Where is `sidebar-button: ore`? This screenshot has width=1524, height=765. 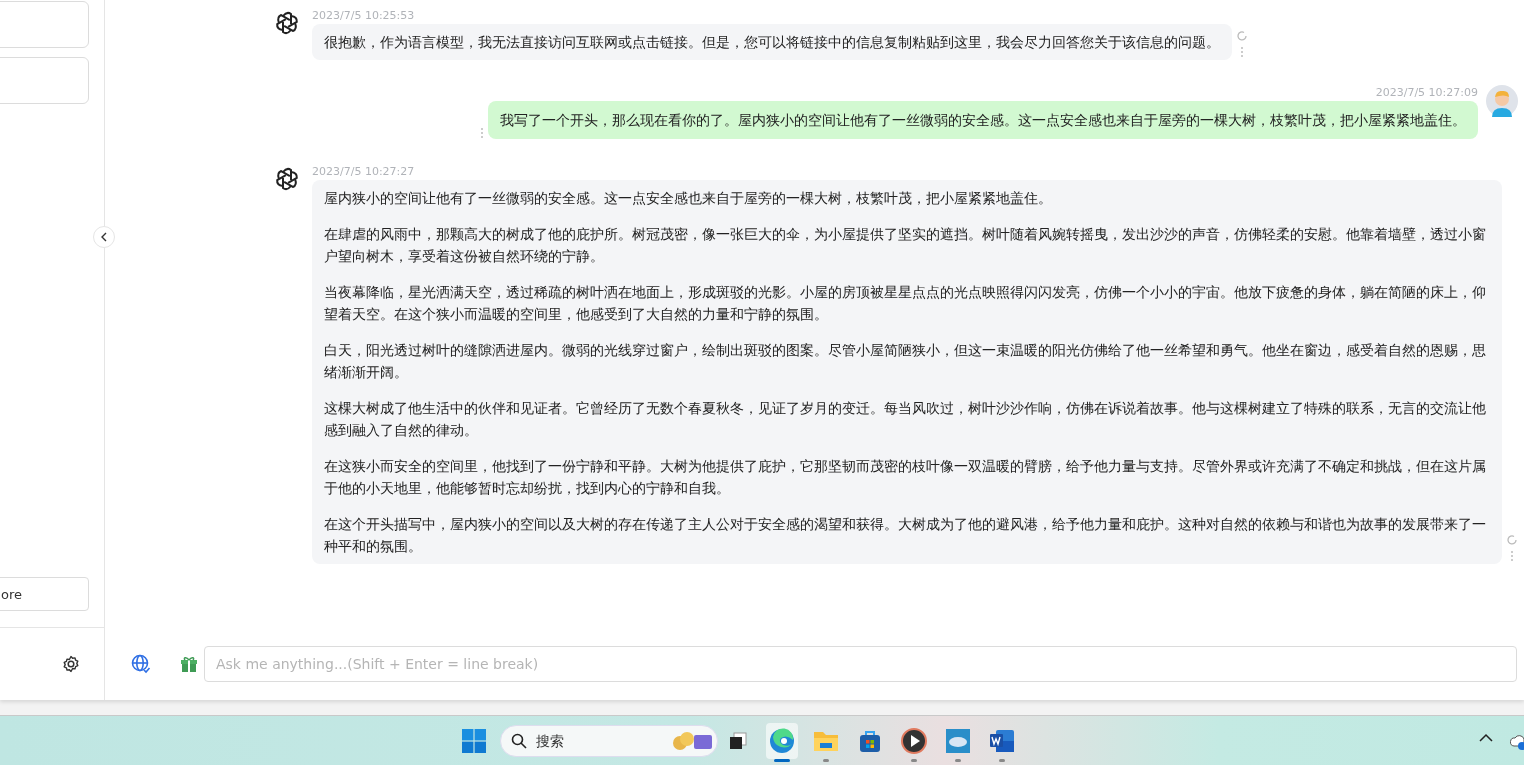 sidebar-button: ore is located at coordinates (44, 594).